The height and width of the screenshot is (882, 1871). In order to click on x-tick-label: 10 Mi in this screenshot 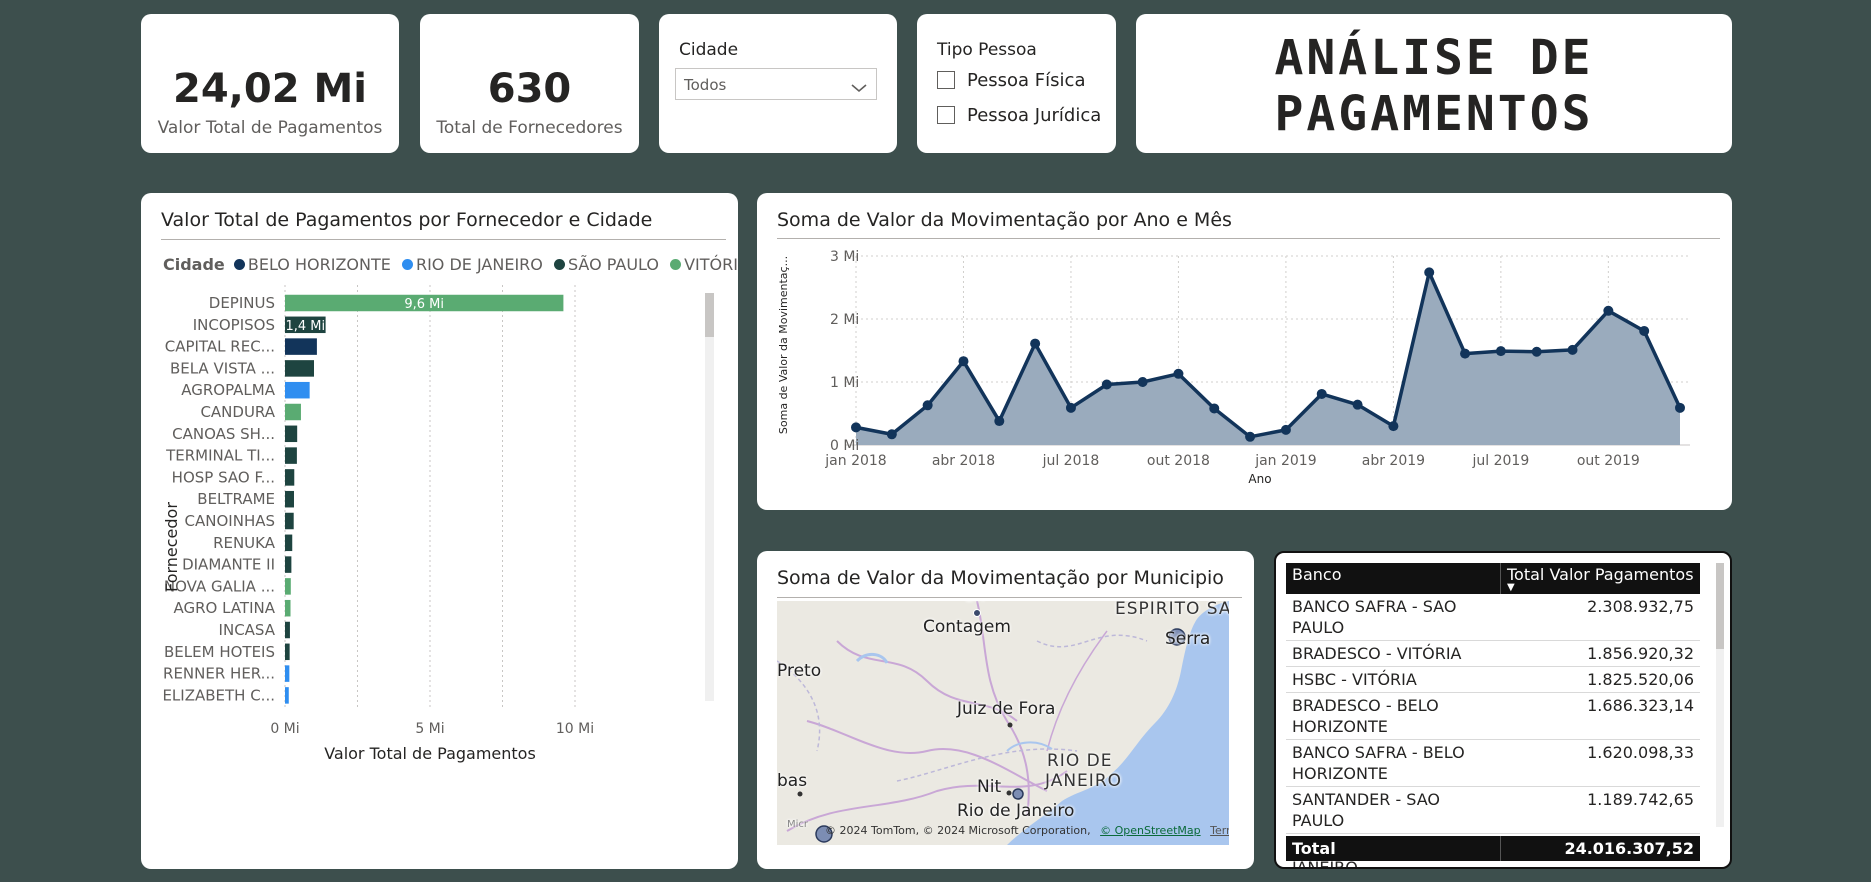, I will do `click(575, 729)`.